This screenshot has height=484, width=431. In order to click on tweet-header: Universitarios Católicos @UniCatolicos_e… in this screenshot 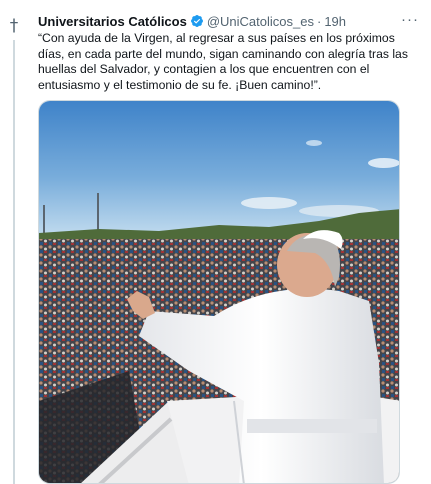, I will do `click(192, 21)`.